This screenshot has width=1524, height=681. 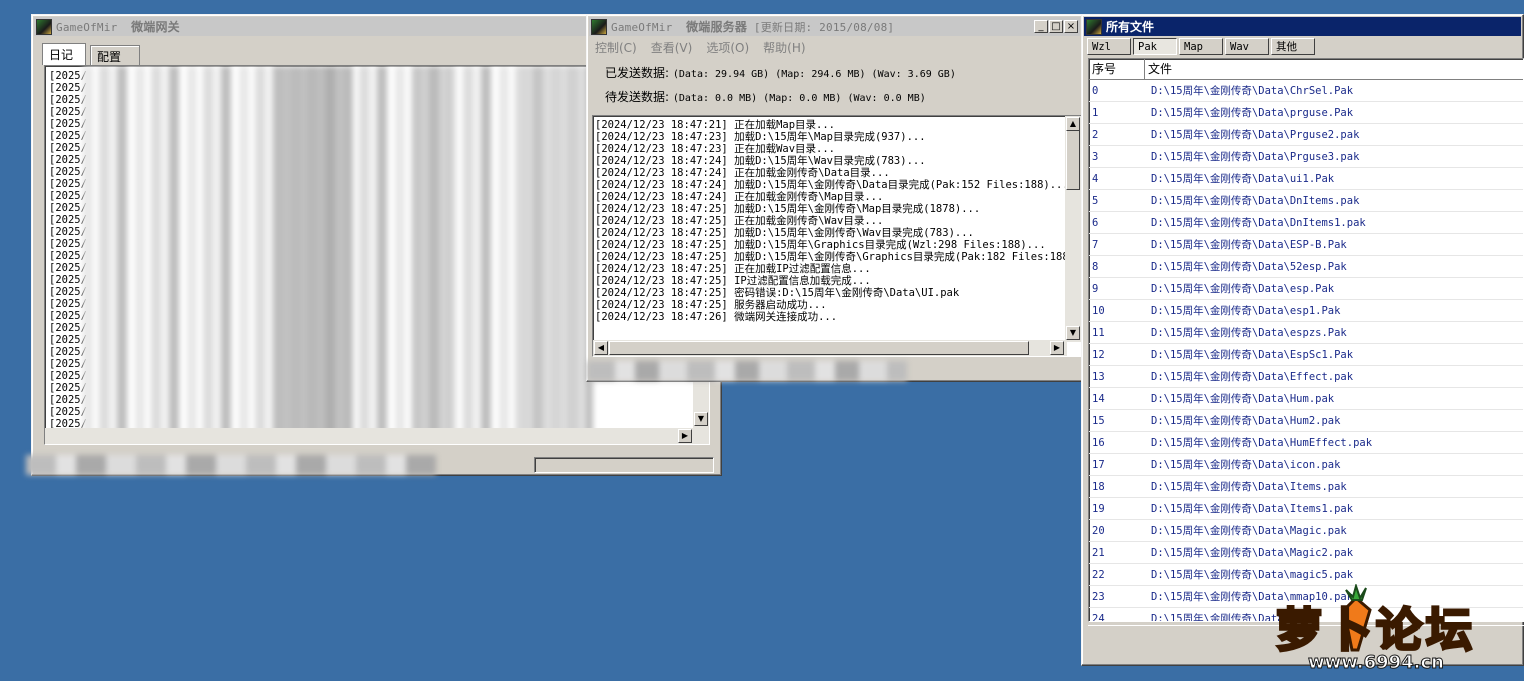 What do you see at coordinates (672, 47) in the screenshot?
I see `menu-view: 查看(V)` at bounding box center [672, 47].